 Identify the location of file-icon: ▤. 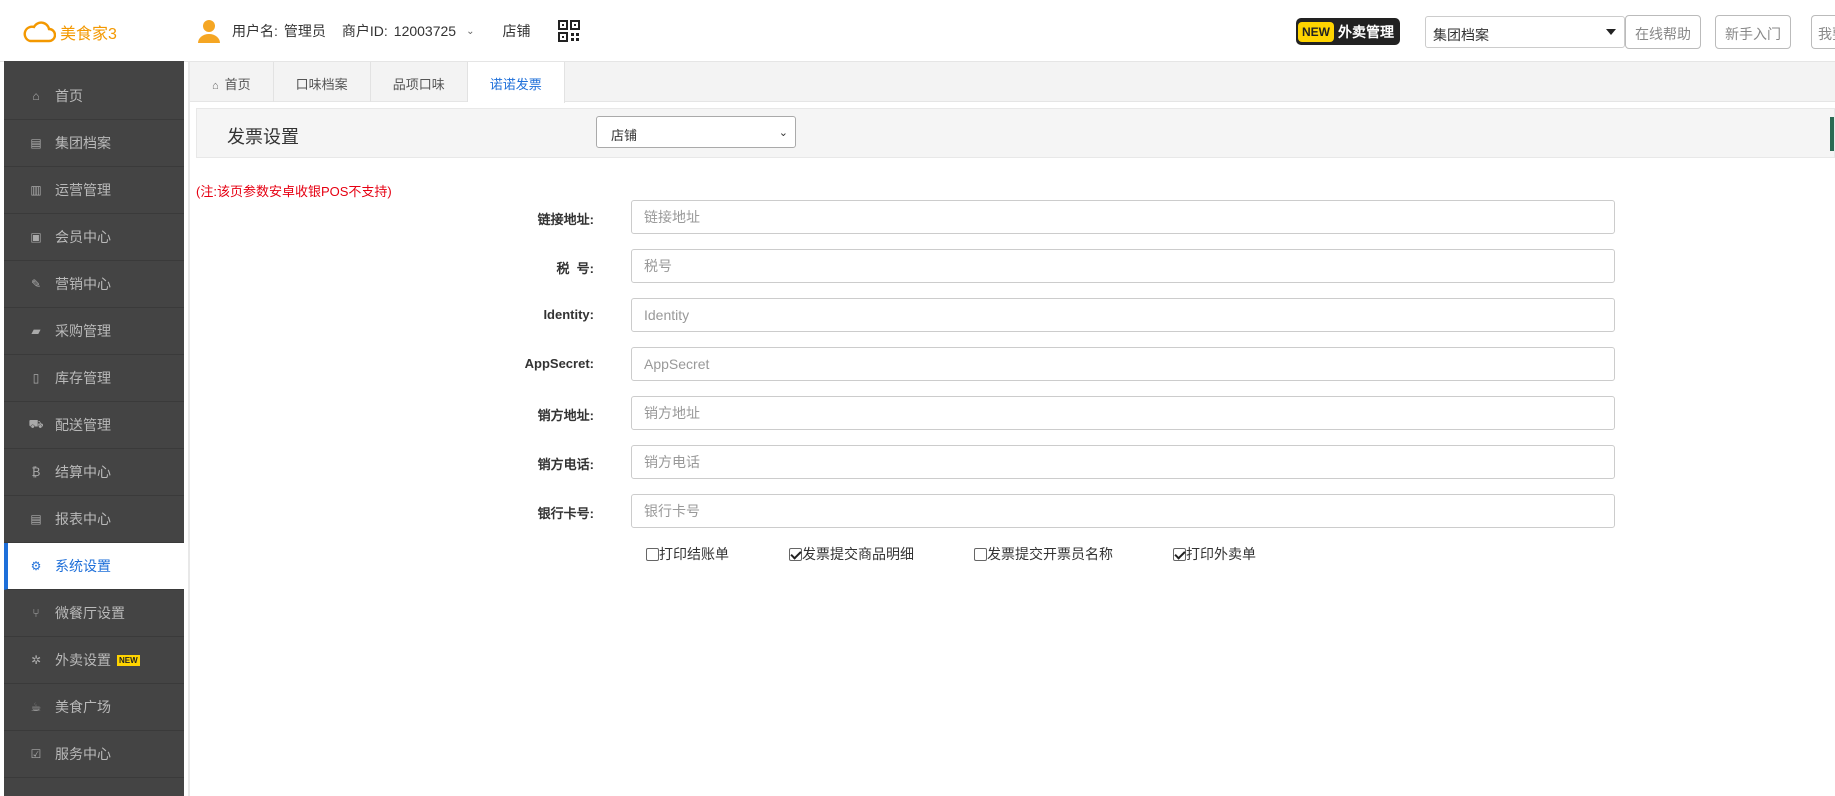
(36, 143).